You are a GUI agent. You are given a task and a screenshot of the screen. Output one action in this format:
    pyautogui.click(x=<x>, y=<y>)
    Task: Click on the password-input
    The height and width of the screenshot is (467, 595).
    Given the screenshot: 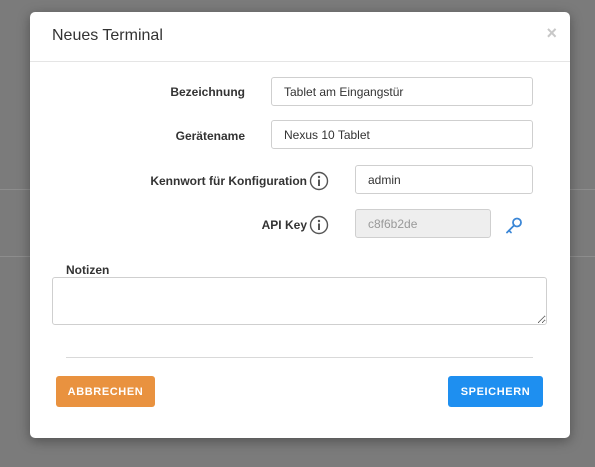 What is the action you would take?
    pyautogui.click(x=444, y=179)
    